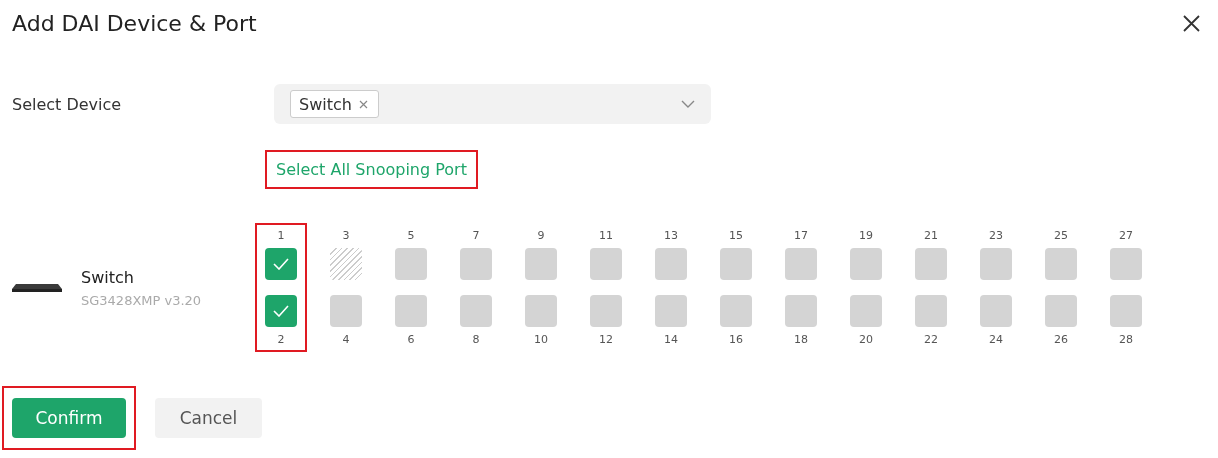 The width and height of the screenshot is (1218, 458). Describe the element at coordinates (1126, 235) in the screenshot. I see `port-number: 27` at that location.